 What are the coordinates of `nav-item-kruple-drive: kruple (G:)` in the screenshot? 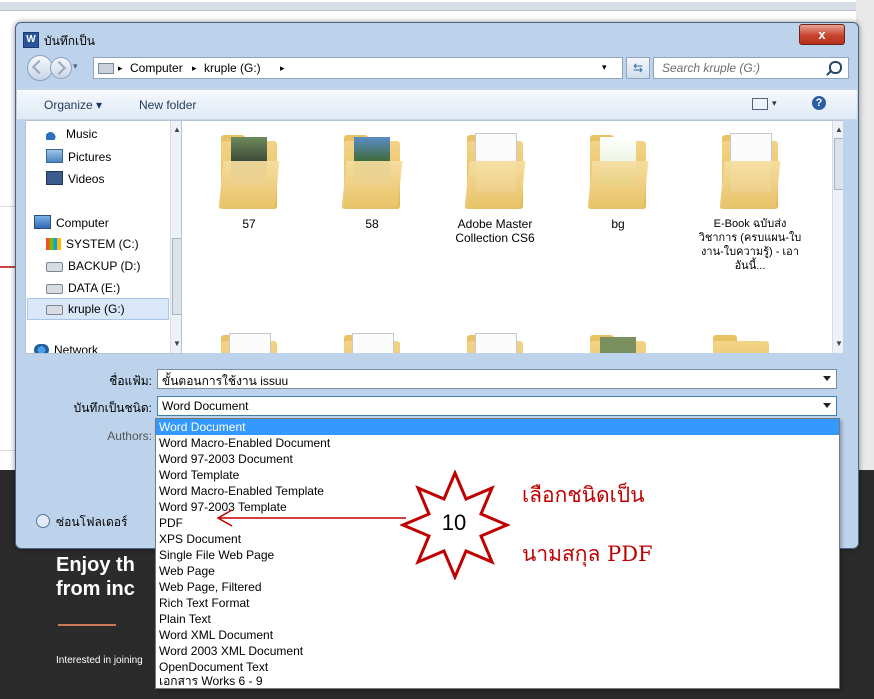 It's located at (85, 309).